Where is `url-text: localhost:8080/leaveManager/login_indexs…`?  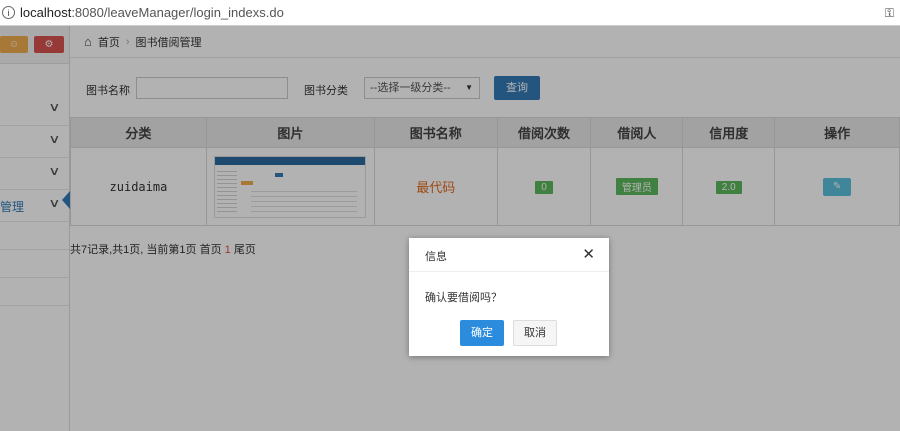 url-text: localhost:8080/leaveManager/login_indexs… is located at coordinates (152, 12).